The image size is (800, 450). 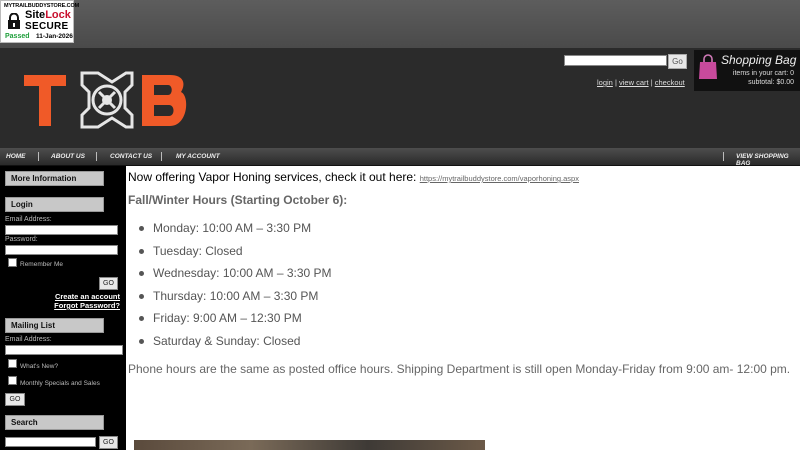 I want to click on header-search-go-button: Go, so click(x=677, y=61).